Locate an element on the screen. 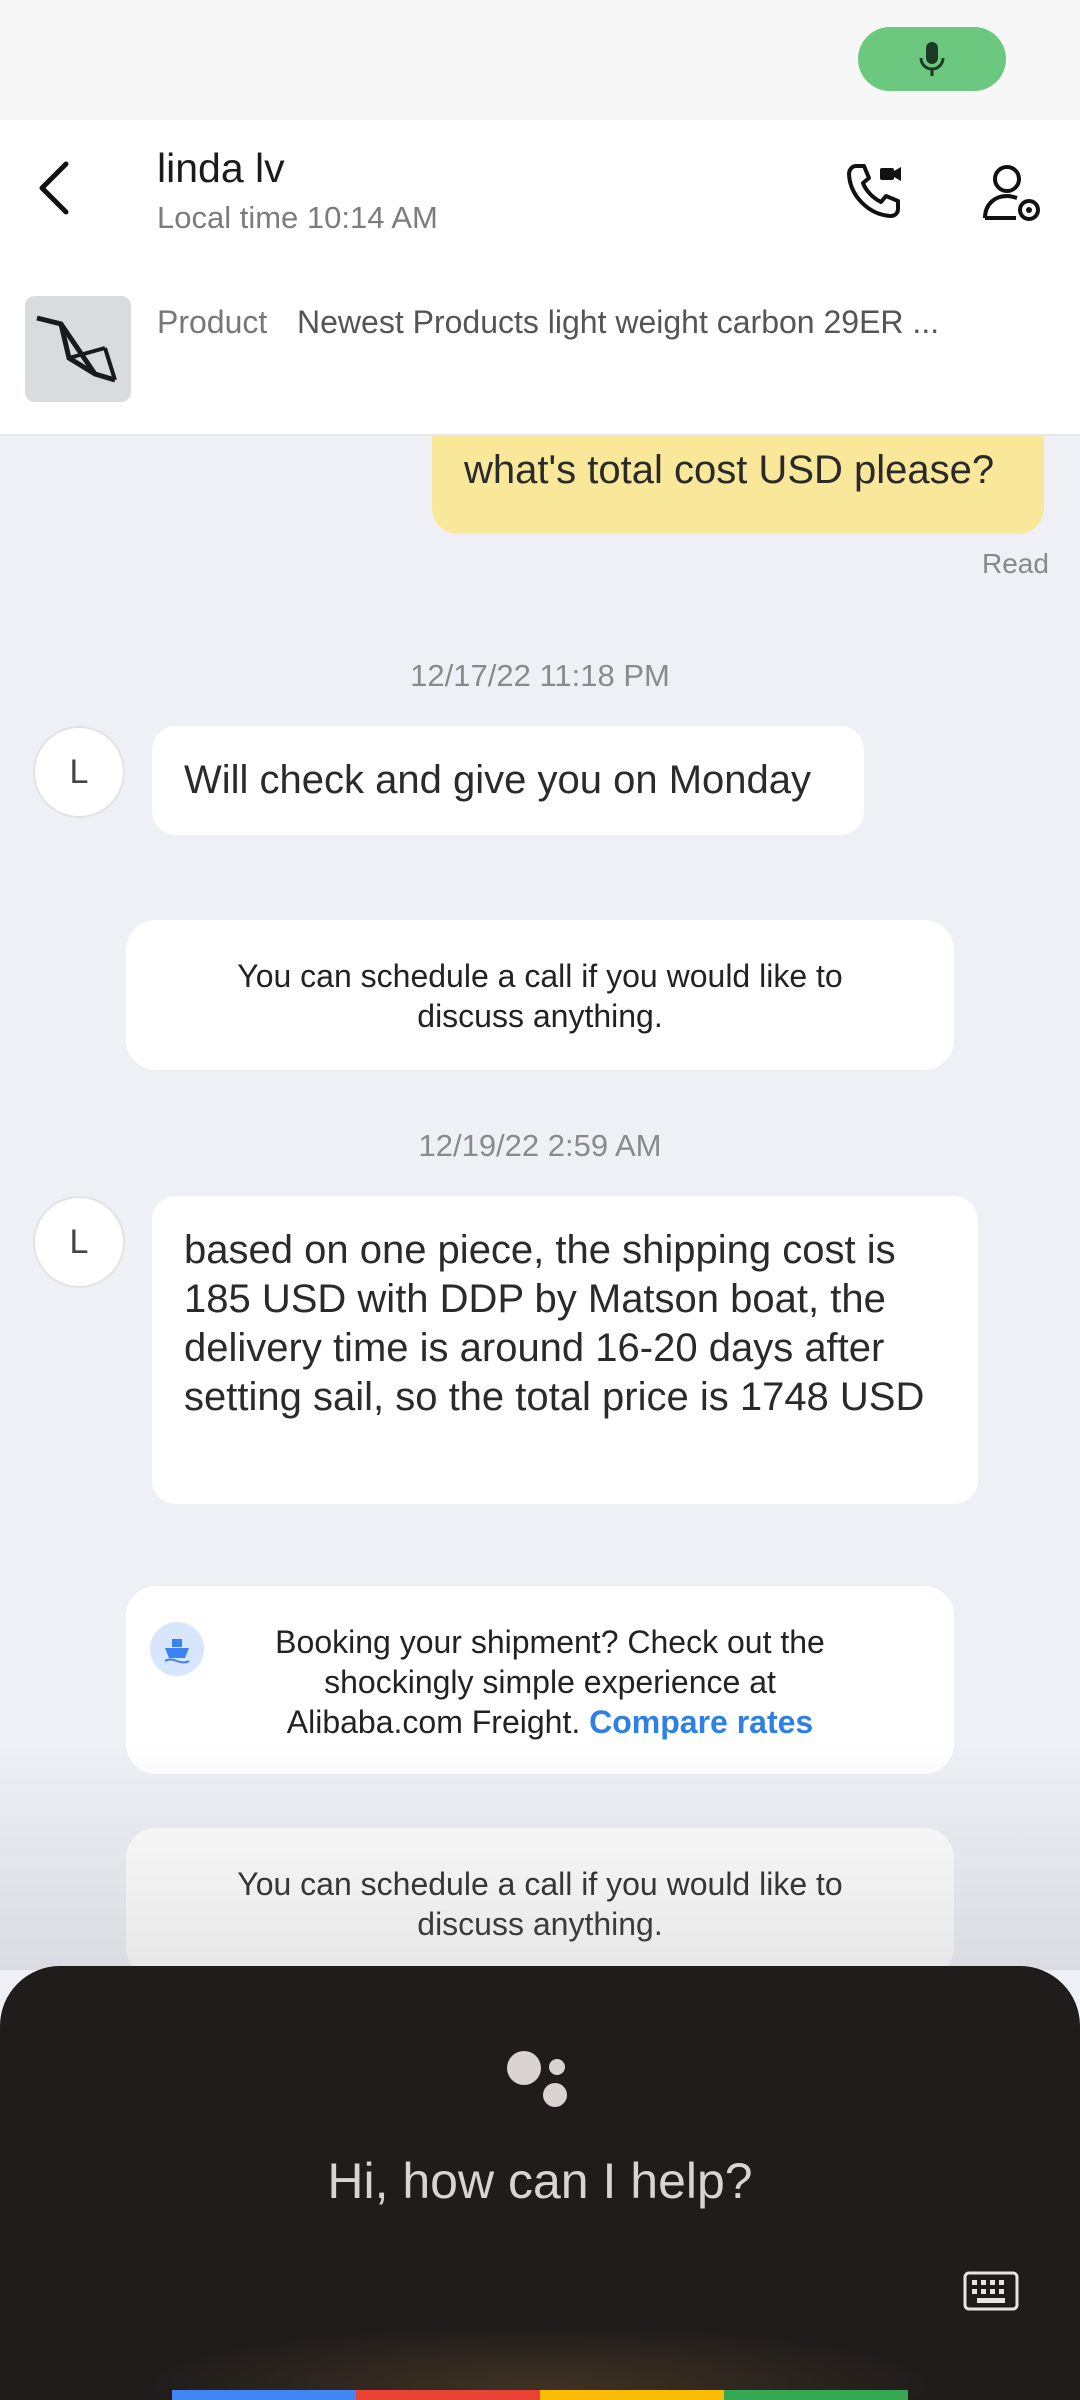 This screenshot has height=2400, width=1080. assistant-prompt: Hi, how can I help? is located at coordinates (540, 2181).